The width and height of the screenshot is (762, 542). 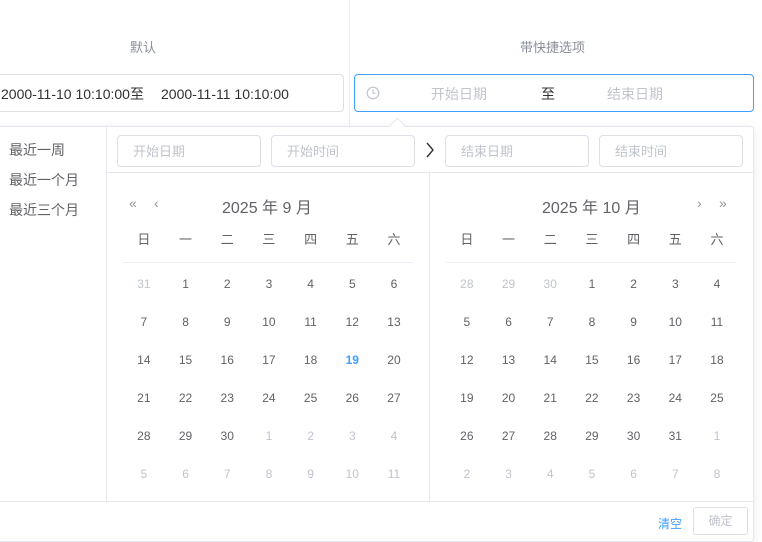 I want to click on shortcut-last-week: 最近一周, so click(x=37, y=150).